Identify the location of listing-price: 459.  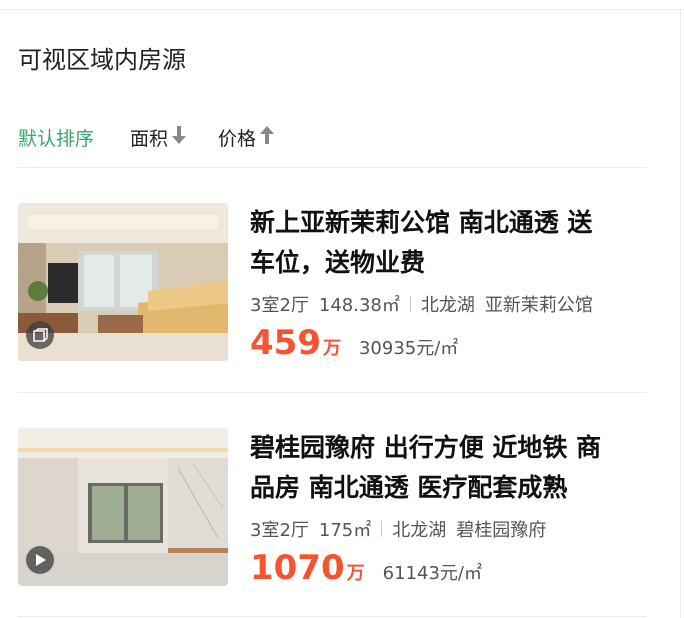
(285, 343).